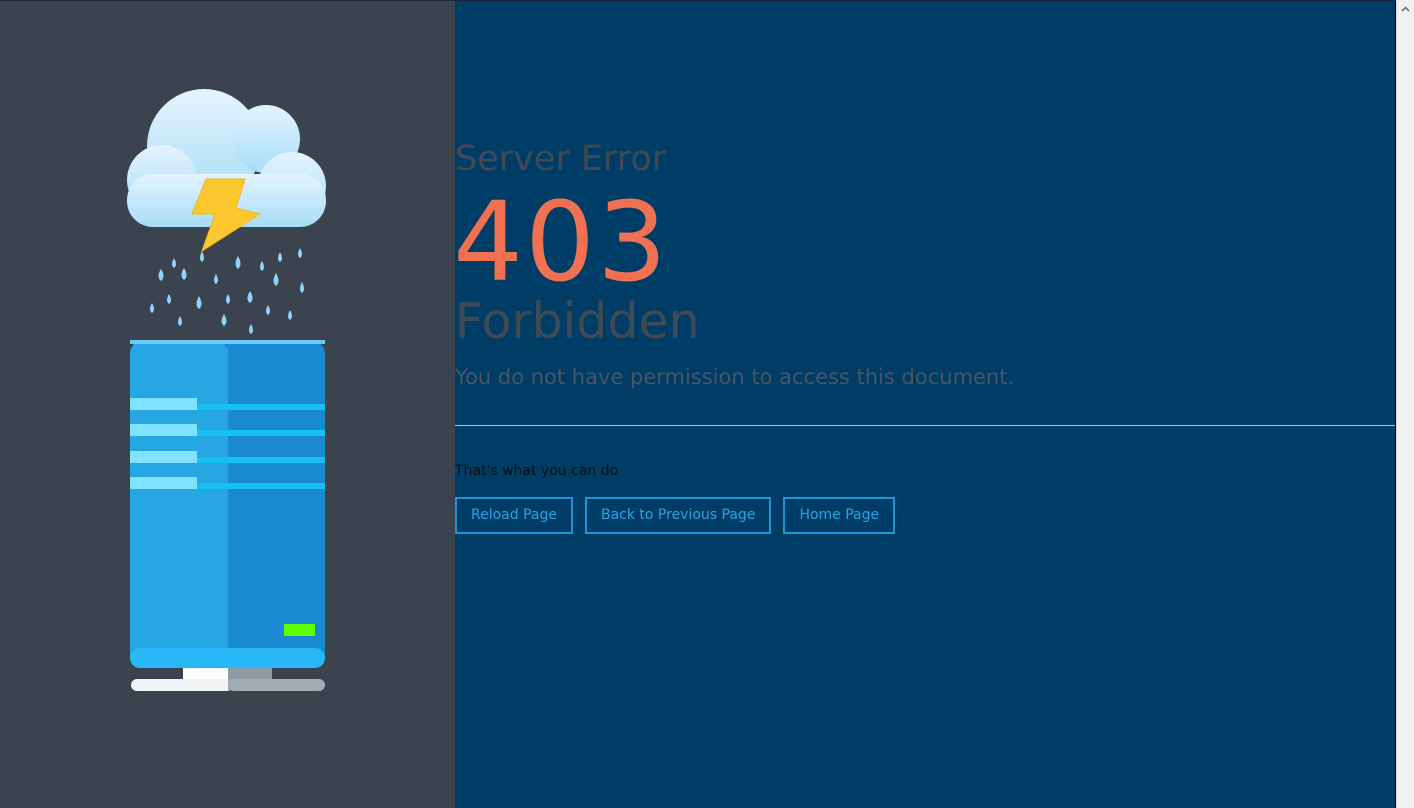  Describe the element at coordinates (537, 471) in the screenshot. I see `actions-heading: That's what you can do` at that location.